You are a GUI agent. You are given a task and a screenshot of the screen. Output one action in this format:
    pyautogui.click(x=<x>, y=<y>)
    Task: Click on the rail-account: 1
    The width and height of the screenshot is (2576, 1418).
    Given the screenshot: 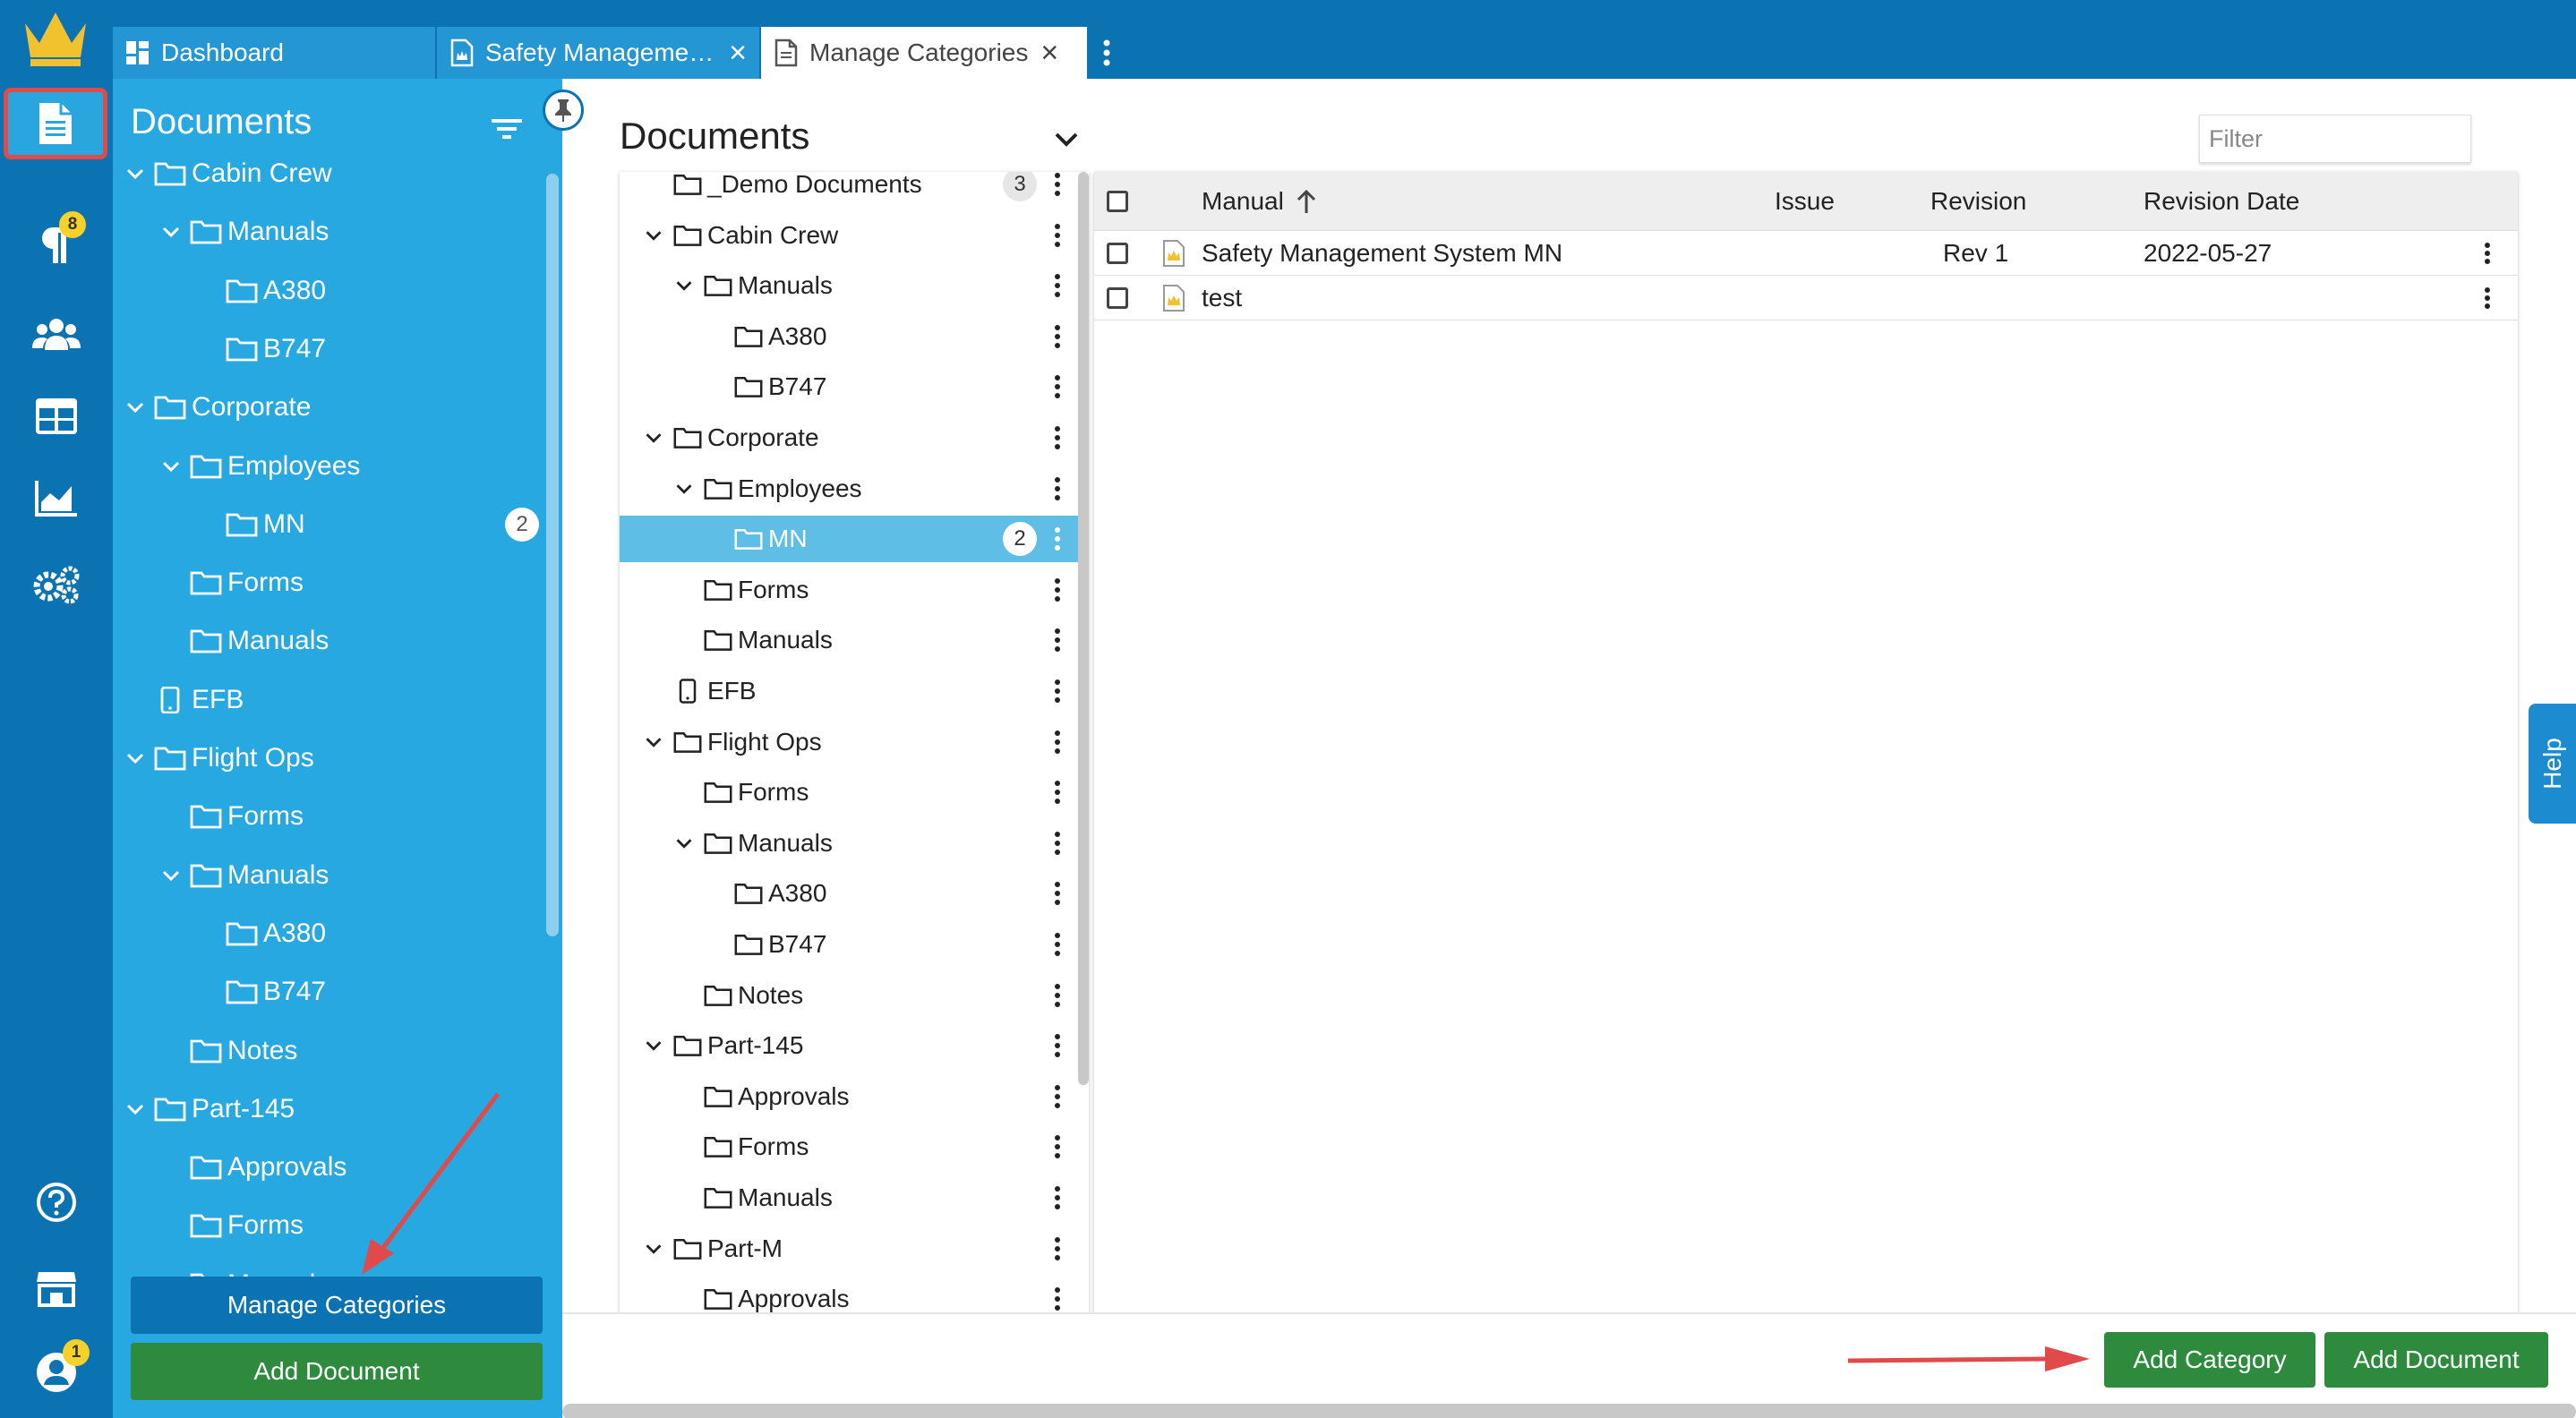 What is the action you would take?
    pyautogui.click(x=57, y=1372)
    